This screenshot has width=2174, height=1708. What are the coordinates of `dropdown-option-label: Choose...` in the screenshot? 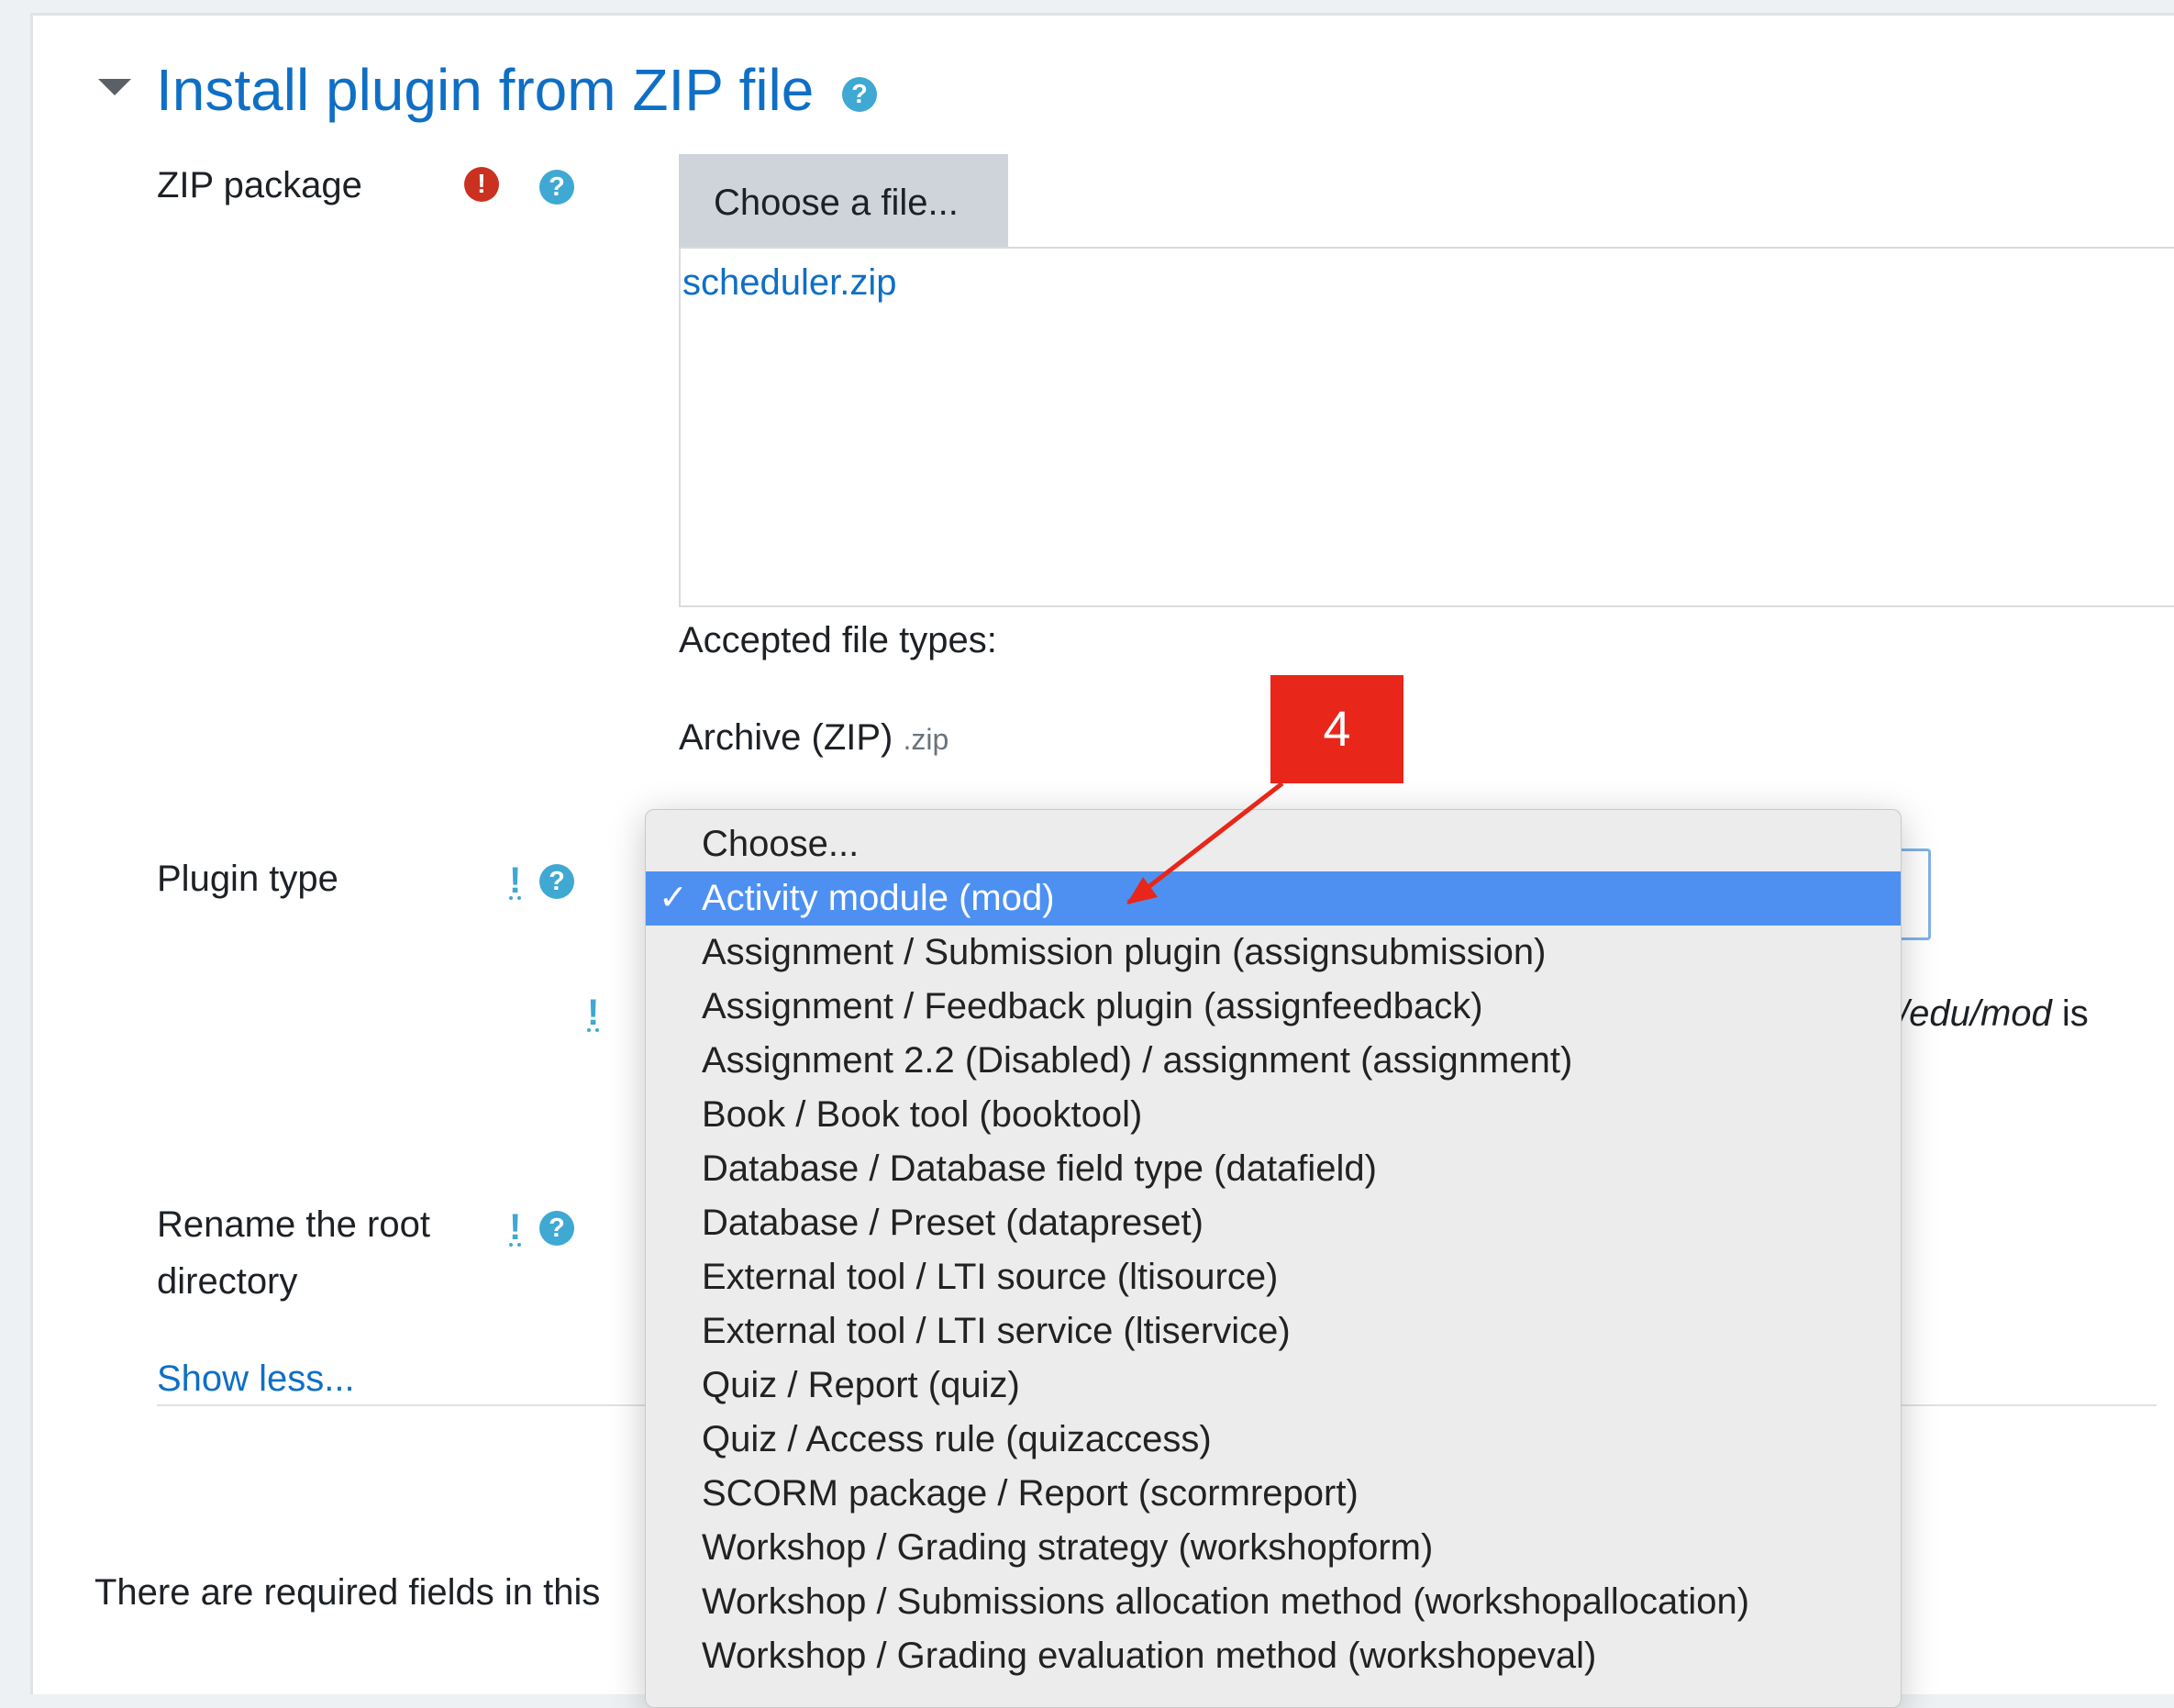 It's located at (781, 844).